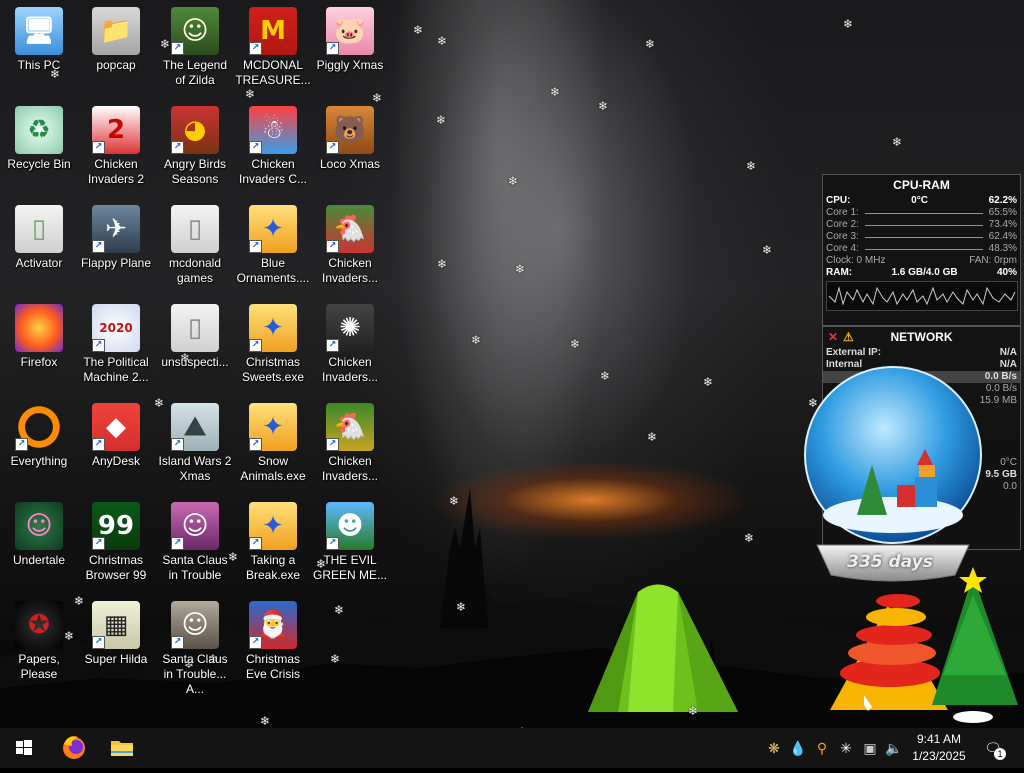  Describe the element at coordinates (350, 149) in the screenshot. I see `desktop-icon: 🐻 ↗ Loco Xmas` at that location.